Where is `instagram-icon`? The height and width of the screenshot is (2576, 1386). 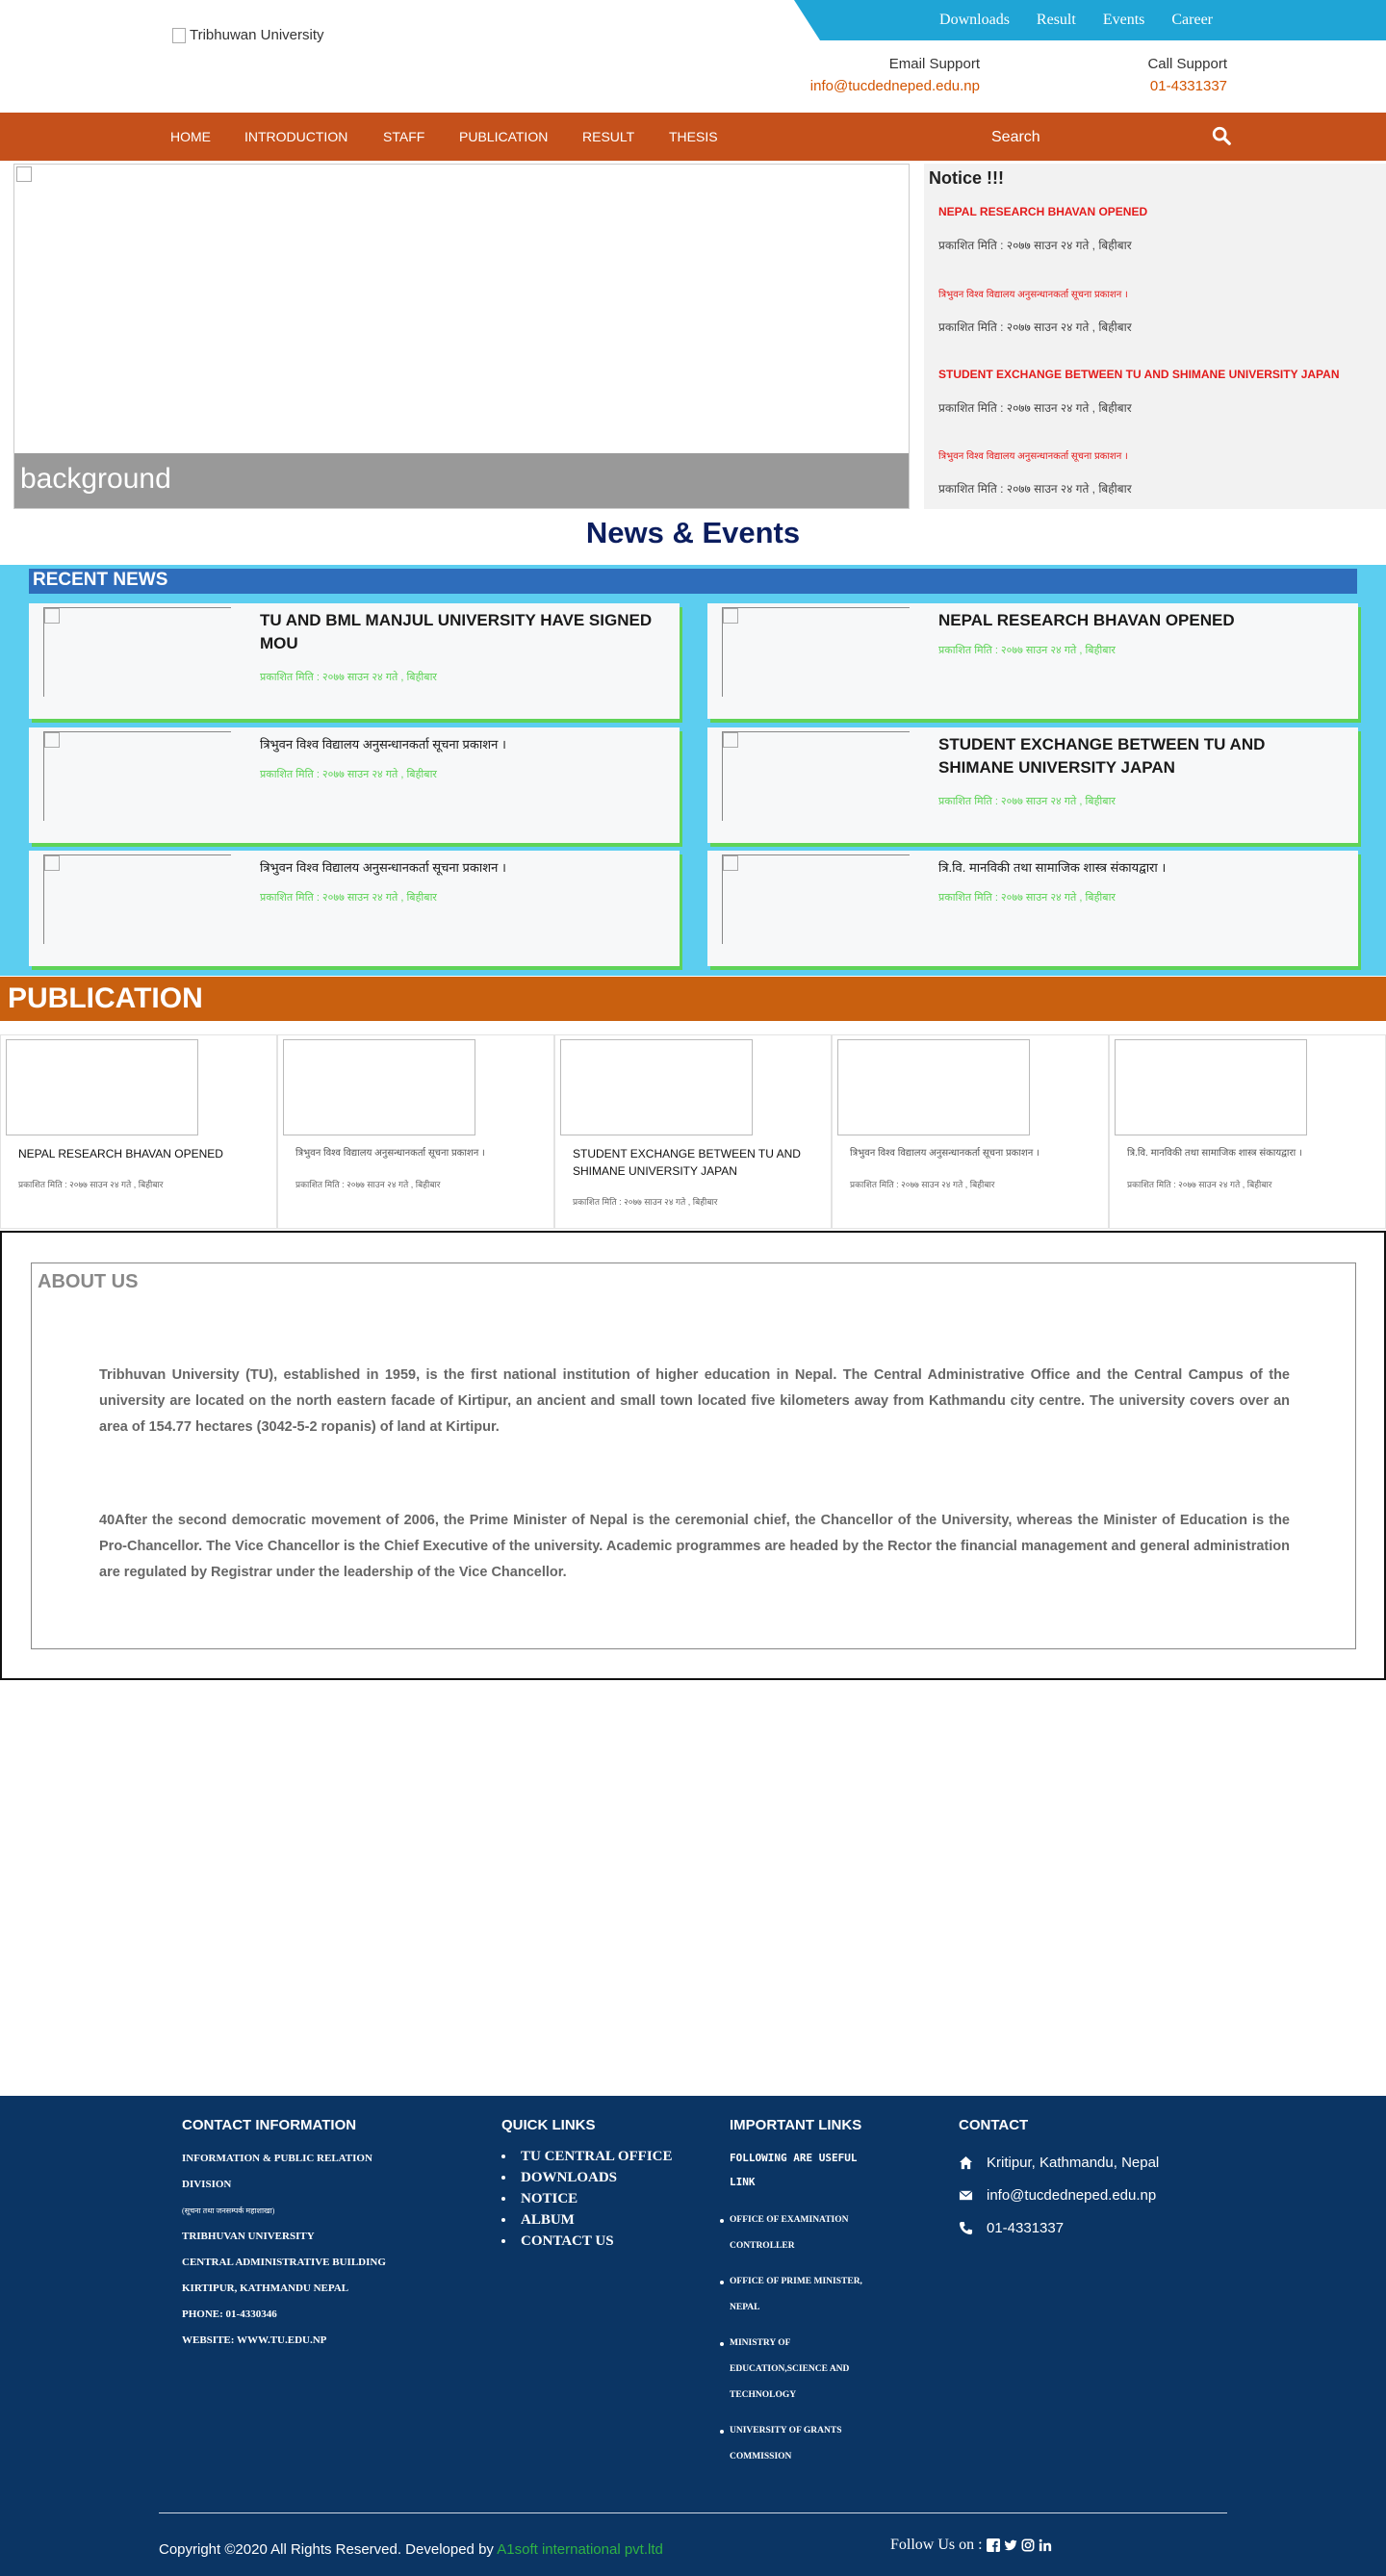
instagram-icon is located at coordinates (1028, 2545).